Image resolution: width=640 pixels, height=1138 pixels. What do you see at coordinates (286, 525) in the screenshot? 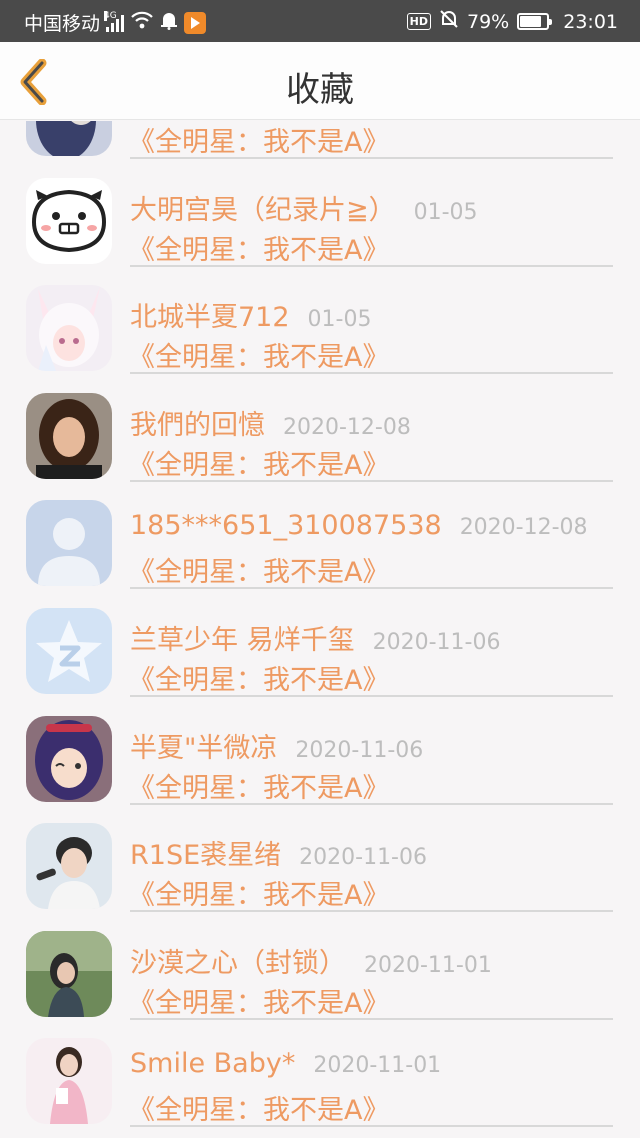
I see `user-name: 185***651_310087538` at bounding box center [286, 525].